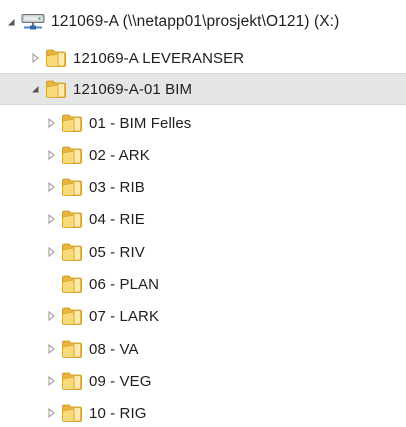 The image size is (406, 427). What do you see at coordinates (203, 123) in the screenshot?
I see `tree-item-child: 01 - BIM Felles` at bounding box center [203, 123].